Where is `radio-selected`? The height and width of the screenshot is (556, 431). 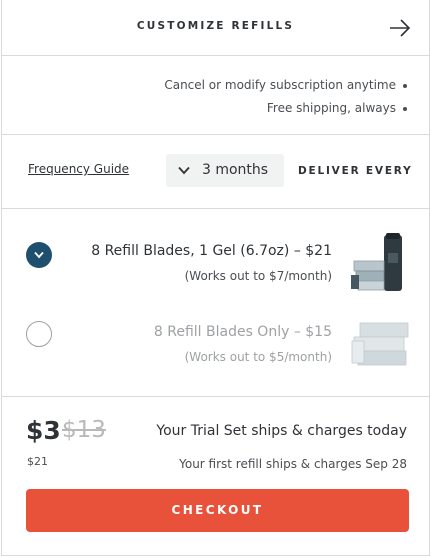 radio-selected is located at coordinates (39, 255).